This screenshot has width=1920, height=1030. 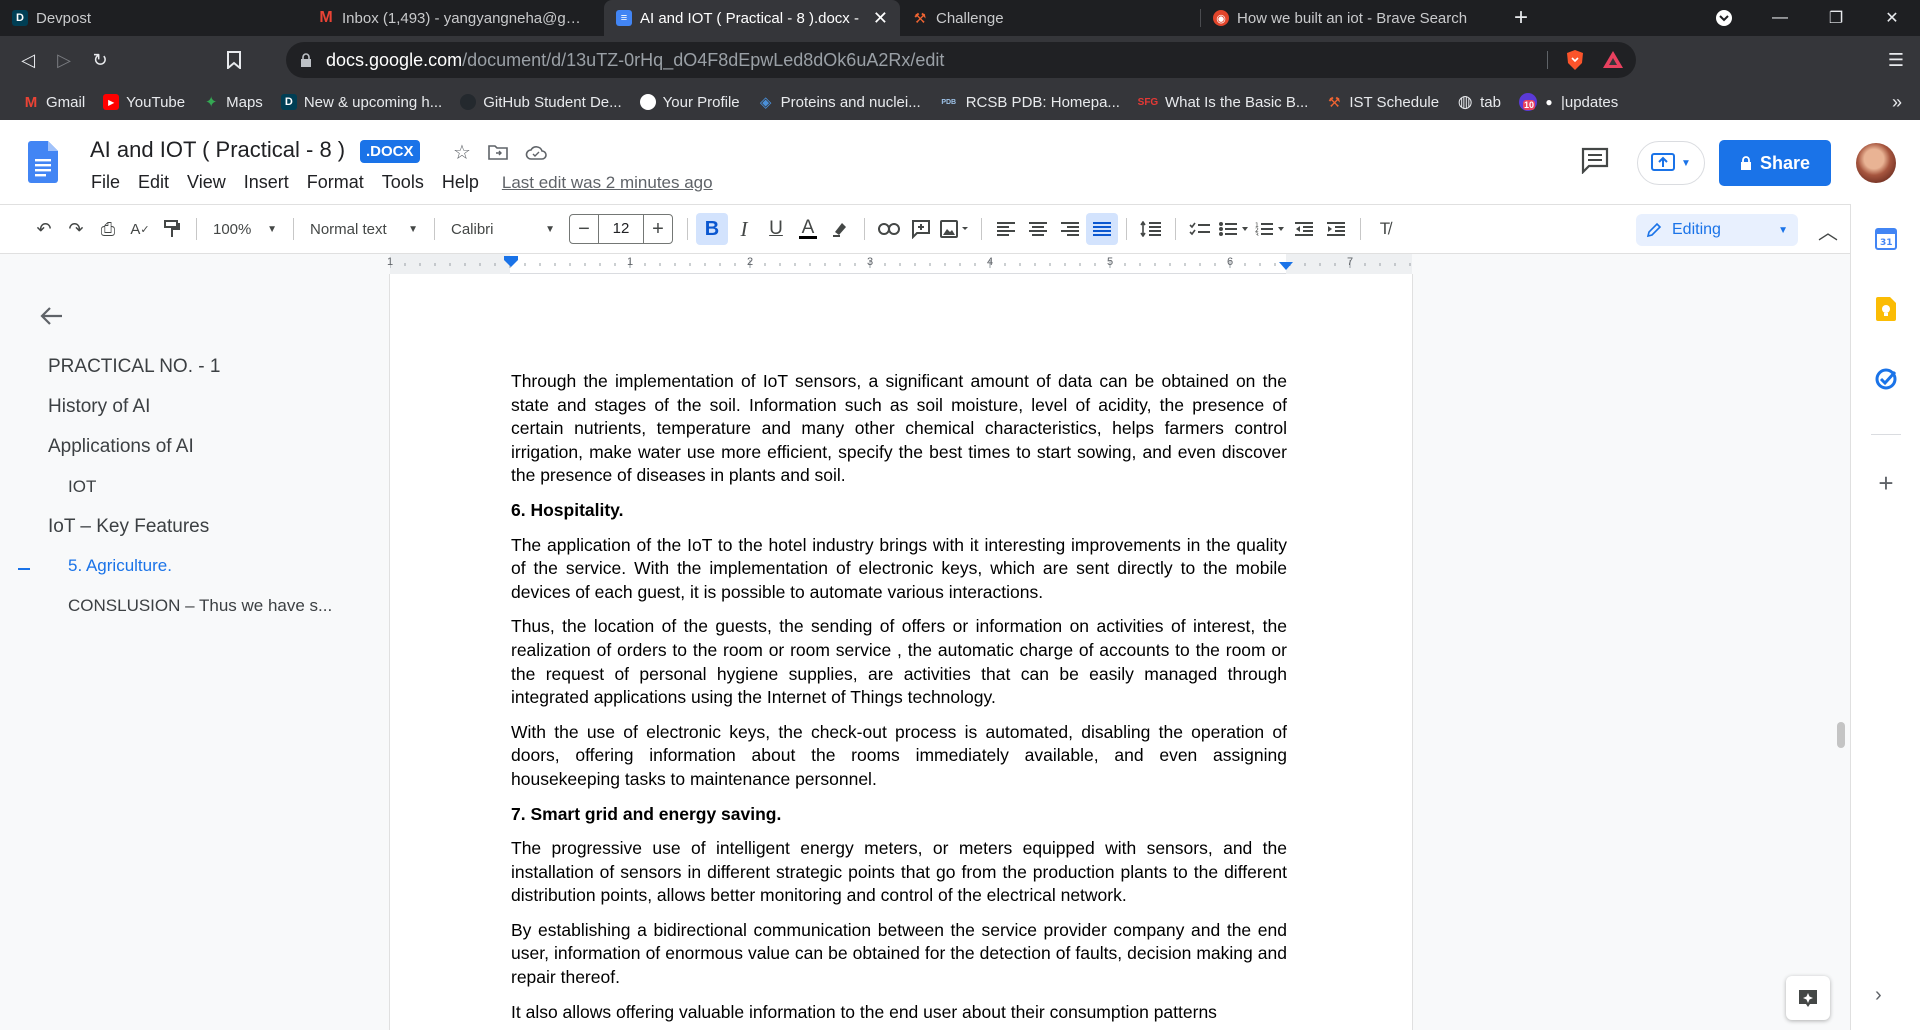 What do you see at coordinates (1886, 379) in the screenshot?
I see `tasks-icon` at bounding box center [1886, 379].